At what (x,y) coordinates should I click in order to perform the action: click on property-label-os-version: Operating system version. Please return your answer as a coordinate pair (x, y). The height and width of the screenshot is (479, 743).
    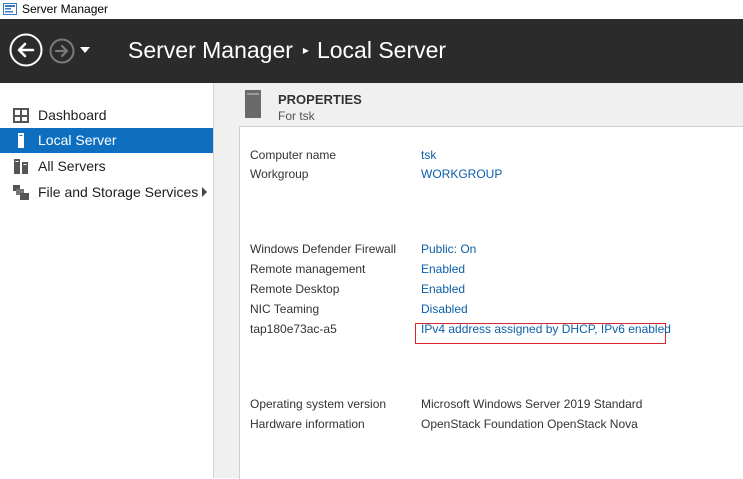
    Looking at the image, I should click on (318, 404).